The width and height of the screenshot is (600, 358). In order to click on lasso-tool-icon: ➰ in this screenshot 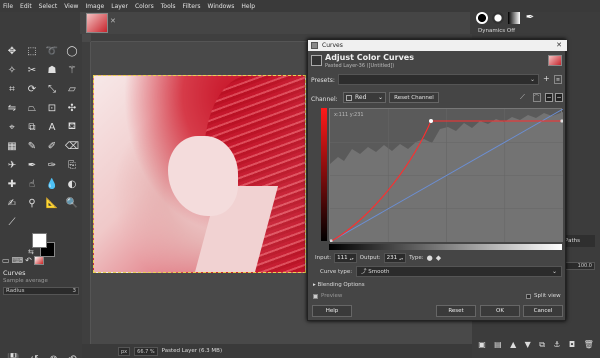, I will do `click(52, 51)`.